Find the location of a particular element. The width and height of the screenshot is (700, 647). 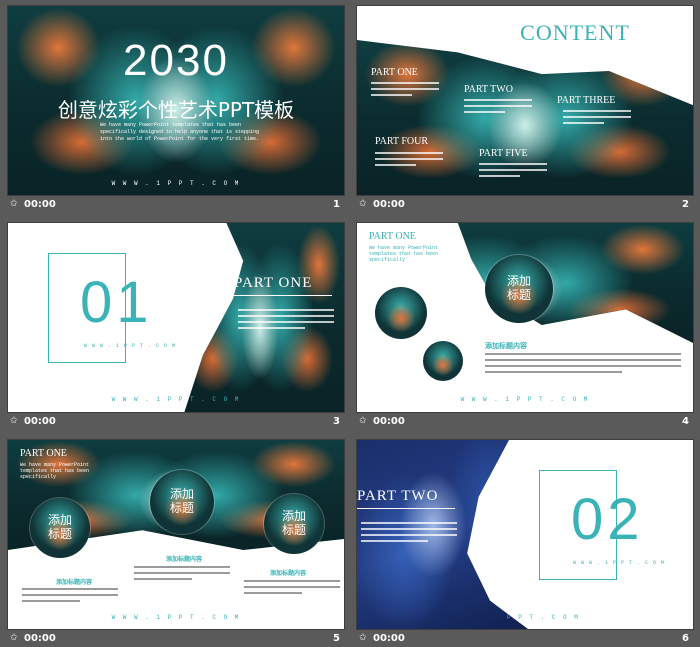

slide-number: 3 is located at coordinates (336, 421).